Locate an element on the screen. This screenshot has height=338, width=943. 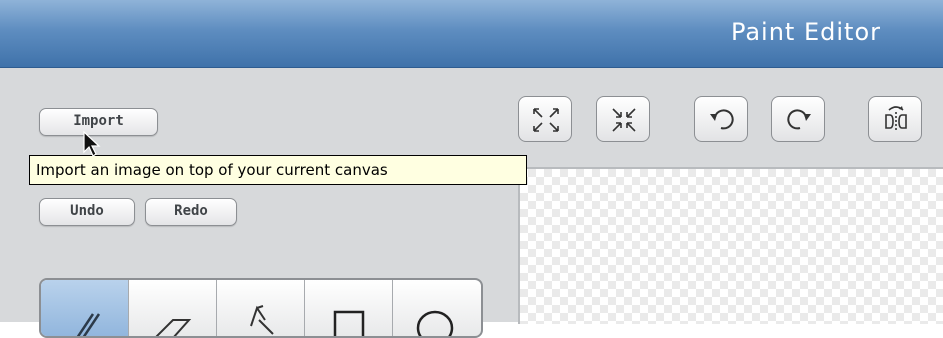
rotate-right-icon is located at coordinates (799, 119).